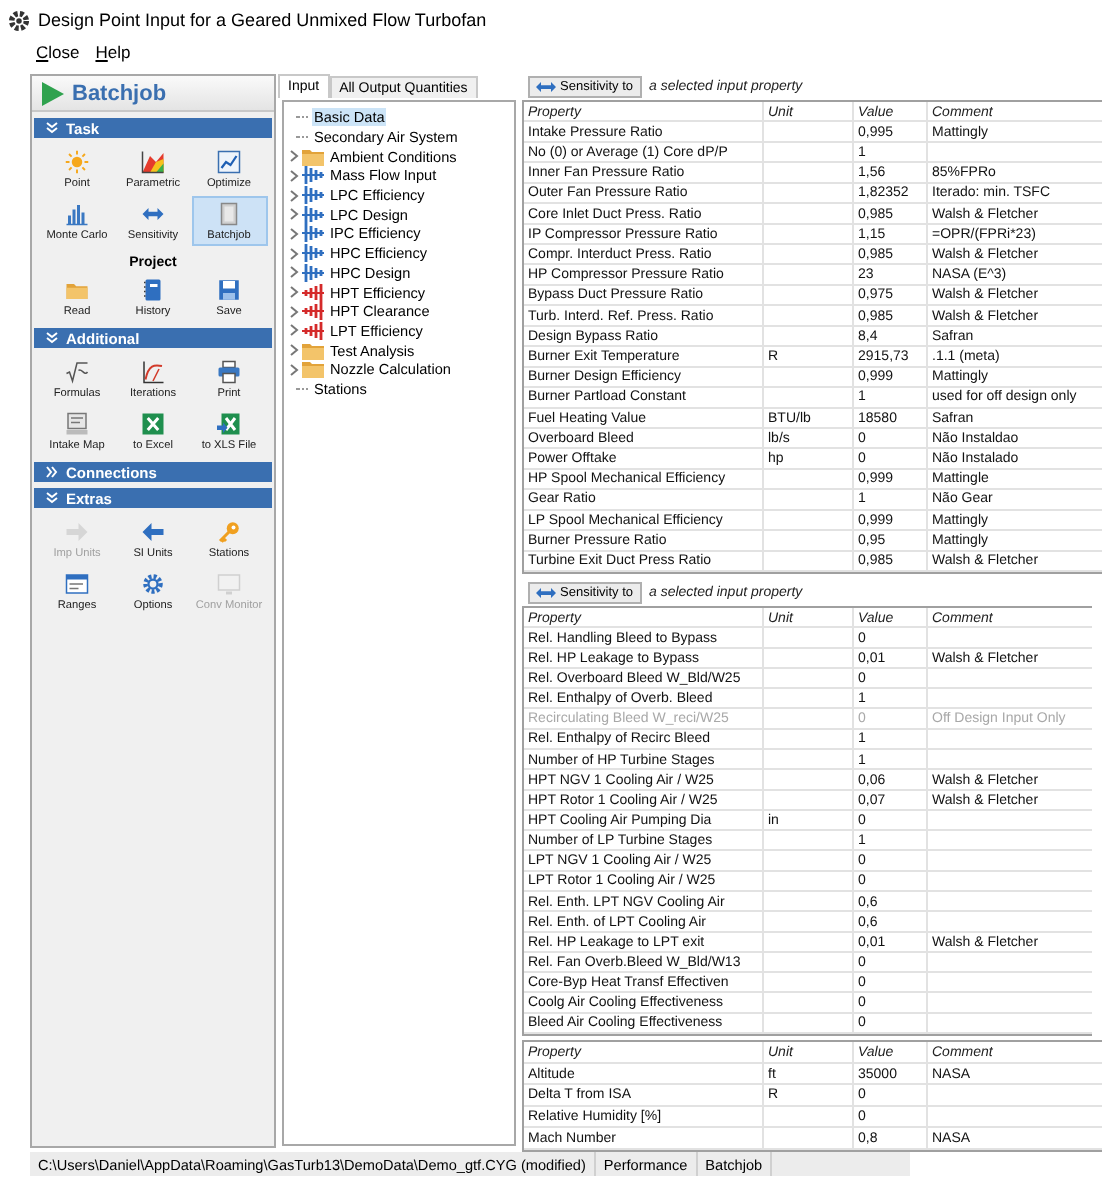  I want to click on document-icon, so click(229, 214).